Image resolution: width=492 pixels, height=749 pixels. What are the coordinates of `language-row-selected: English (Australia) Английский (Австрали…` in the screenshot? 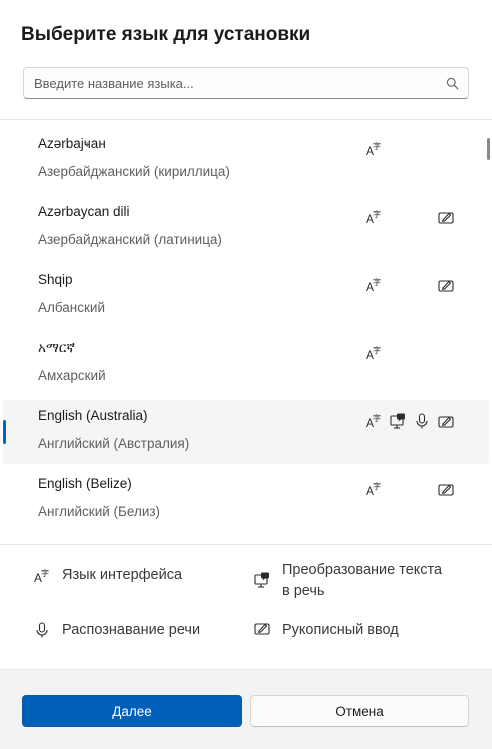 It's located at (246, 432).